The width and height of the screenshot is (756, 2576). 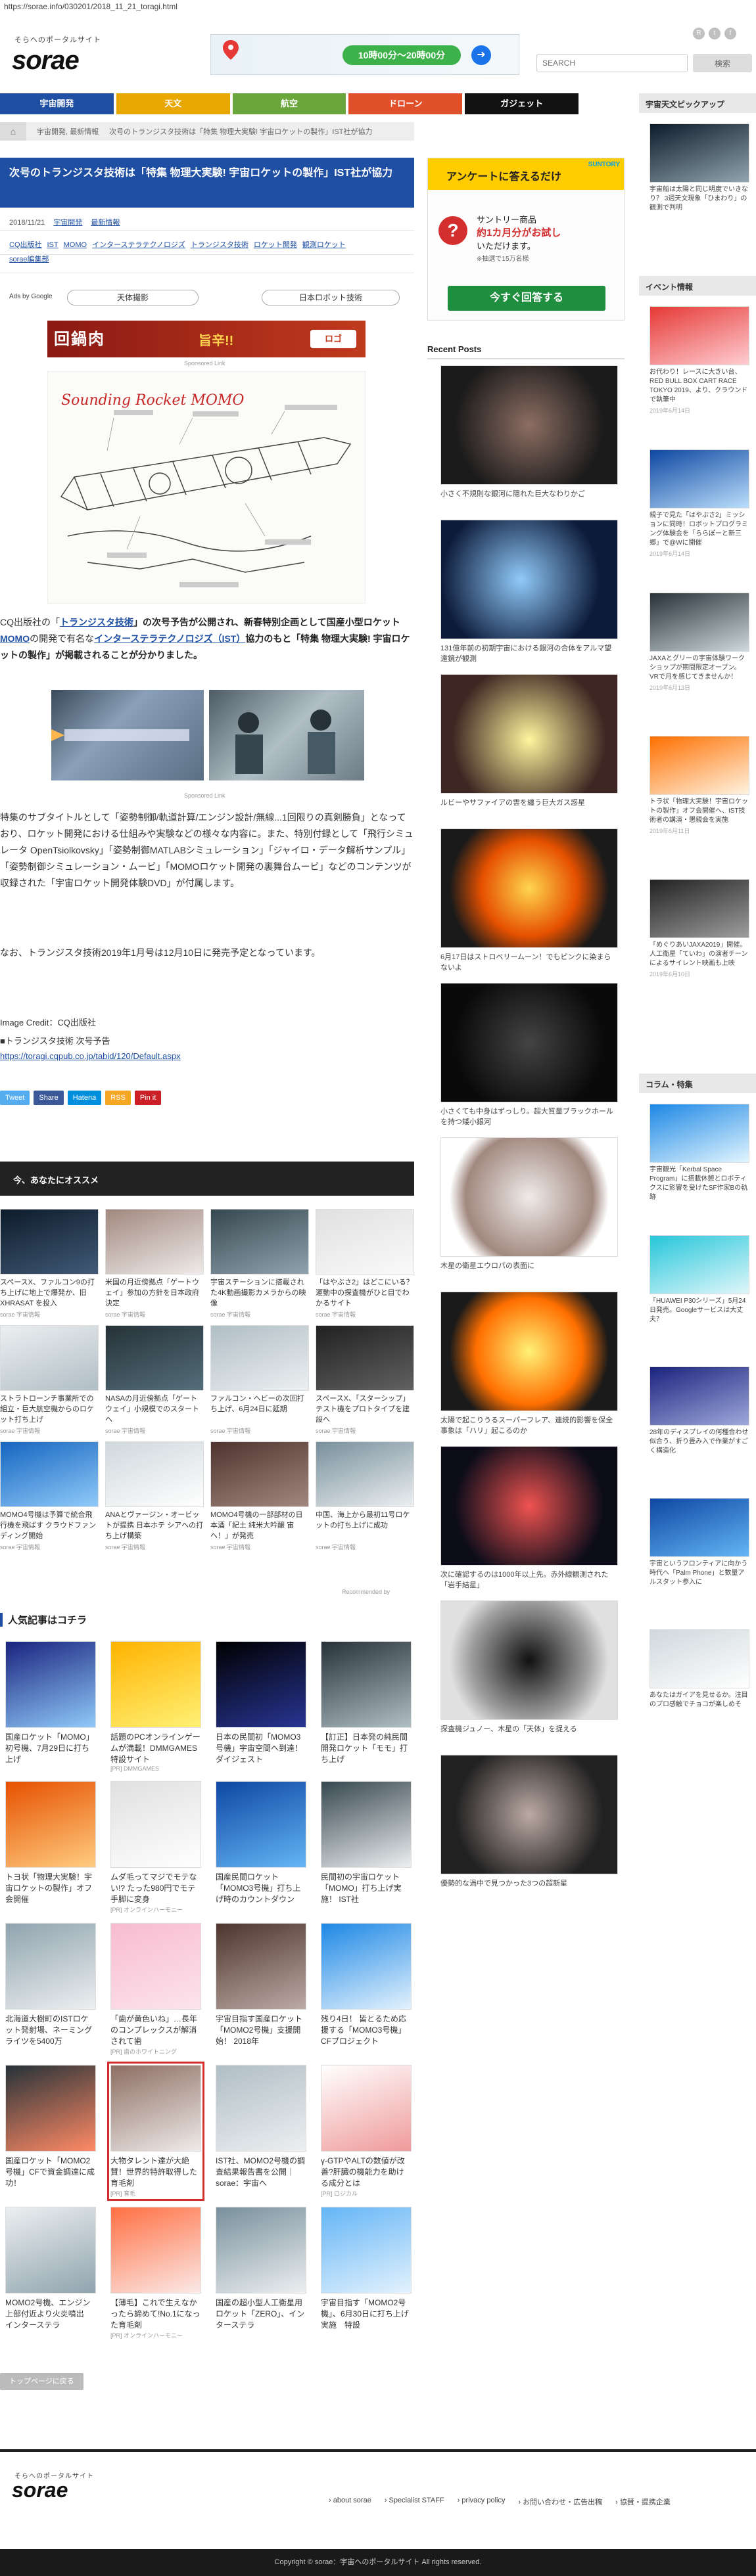 I want to click on share-button: Hatena, so click(x=85, y=1098).